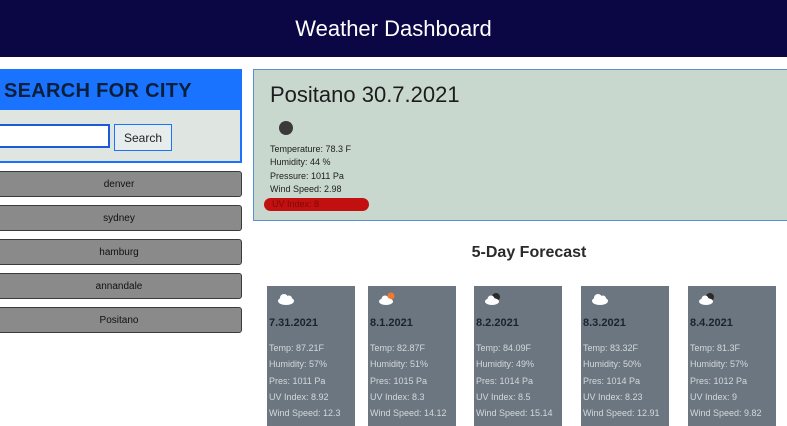  What do you see at coordinates (504, 348) in the screenshot?
I see `forecast-temp: Temp: 84.09F` at bounding box center [504, 348].